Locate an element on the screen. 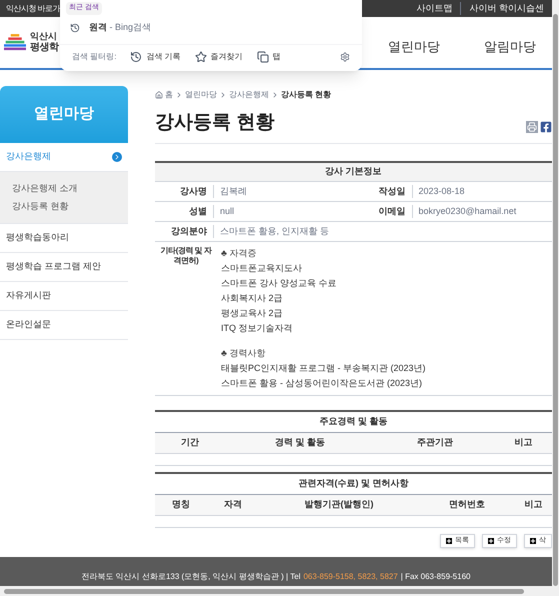  field-label: 이메일 is located at coordinates (392, 211).